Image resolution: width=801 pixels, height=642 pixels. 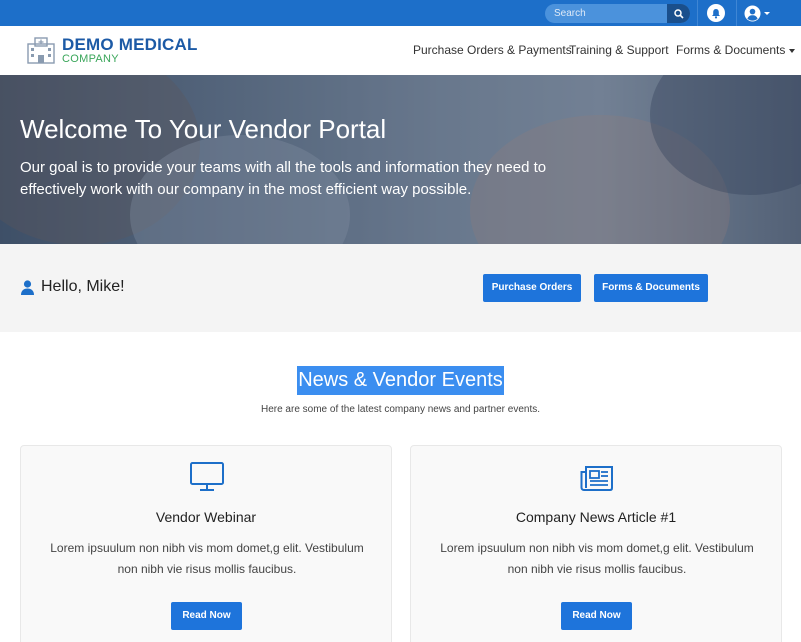 I want to click on search-input, so click(x=606, y=13).